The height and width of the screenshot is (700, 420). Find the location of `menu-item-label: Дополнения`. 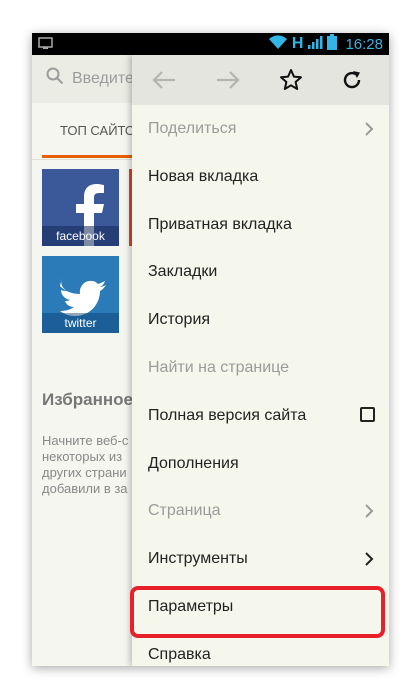

menu-item-label: Дополнения is located at coordinates (193, 463).